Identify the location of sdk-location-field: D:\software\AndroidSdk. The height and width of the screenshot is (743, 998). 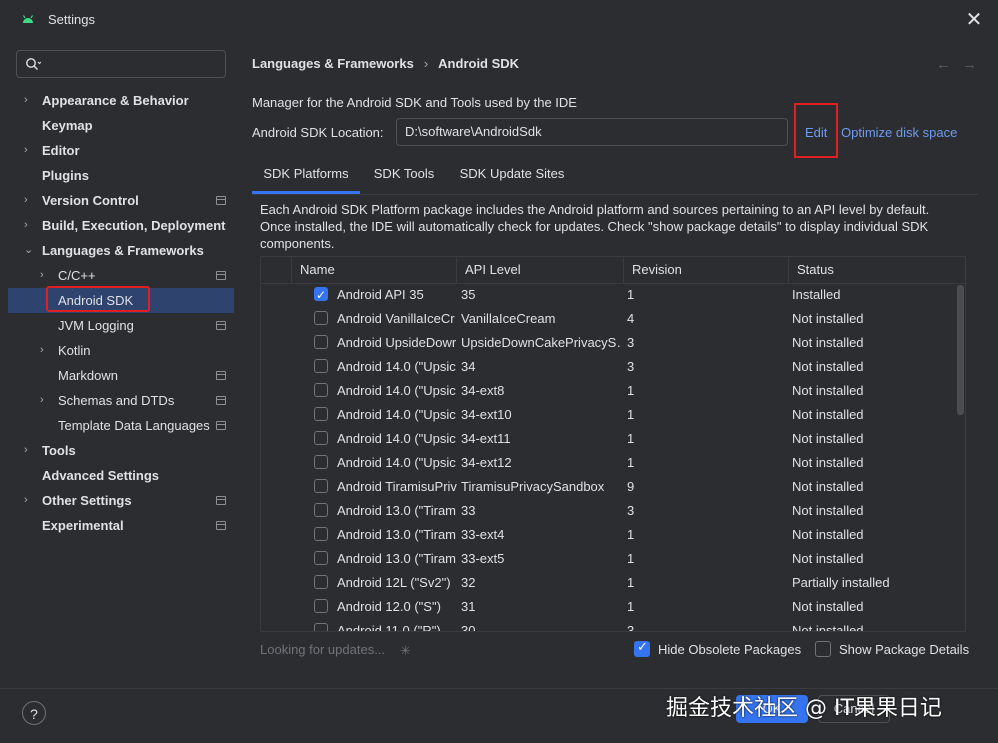
(592, 132).